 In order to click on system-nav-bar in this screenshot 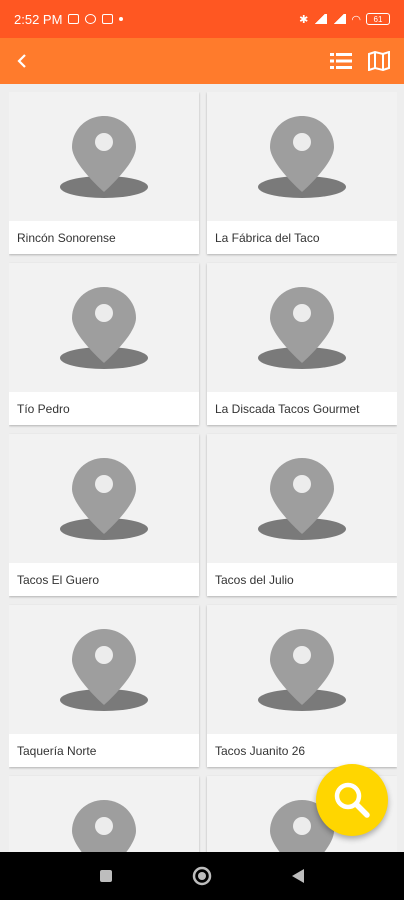, I will do `click(202, 876)`.